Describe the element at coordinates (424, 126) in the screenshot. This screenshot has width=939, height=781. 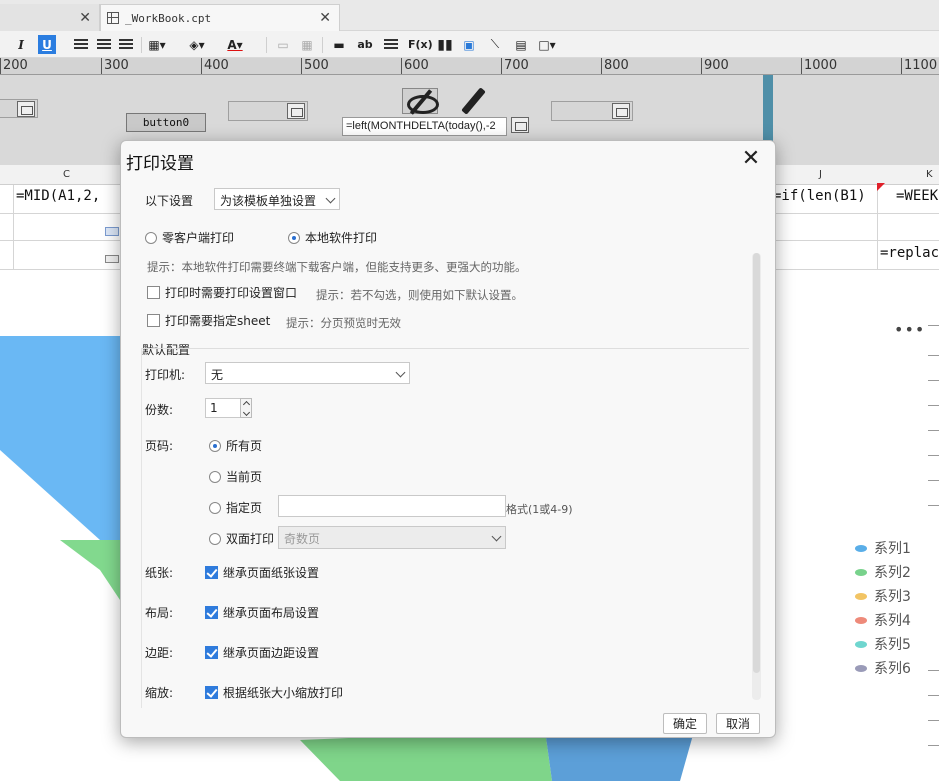
I see `formula-widget: =left(MONTHDELTA(today(),-2` at that location.